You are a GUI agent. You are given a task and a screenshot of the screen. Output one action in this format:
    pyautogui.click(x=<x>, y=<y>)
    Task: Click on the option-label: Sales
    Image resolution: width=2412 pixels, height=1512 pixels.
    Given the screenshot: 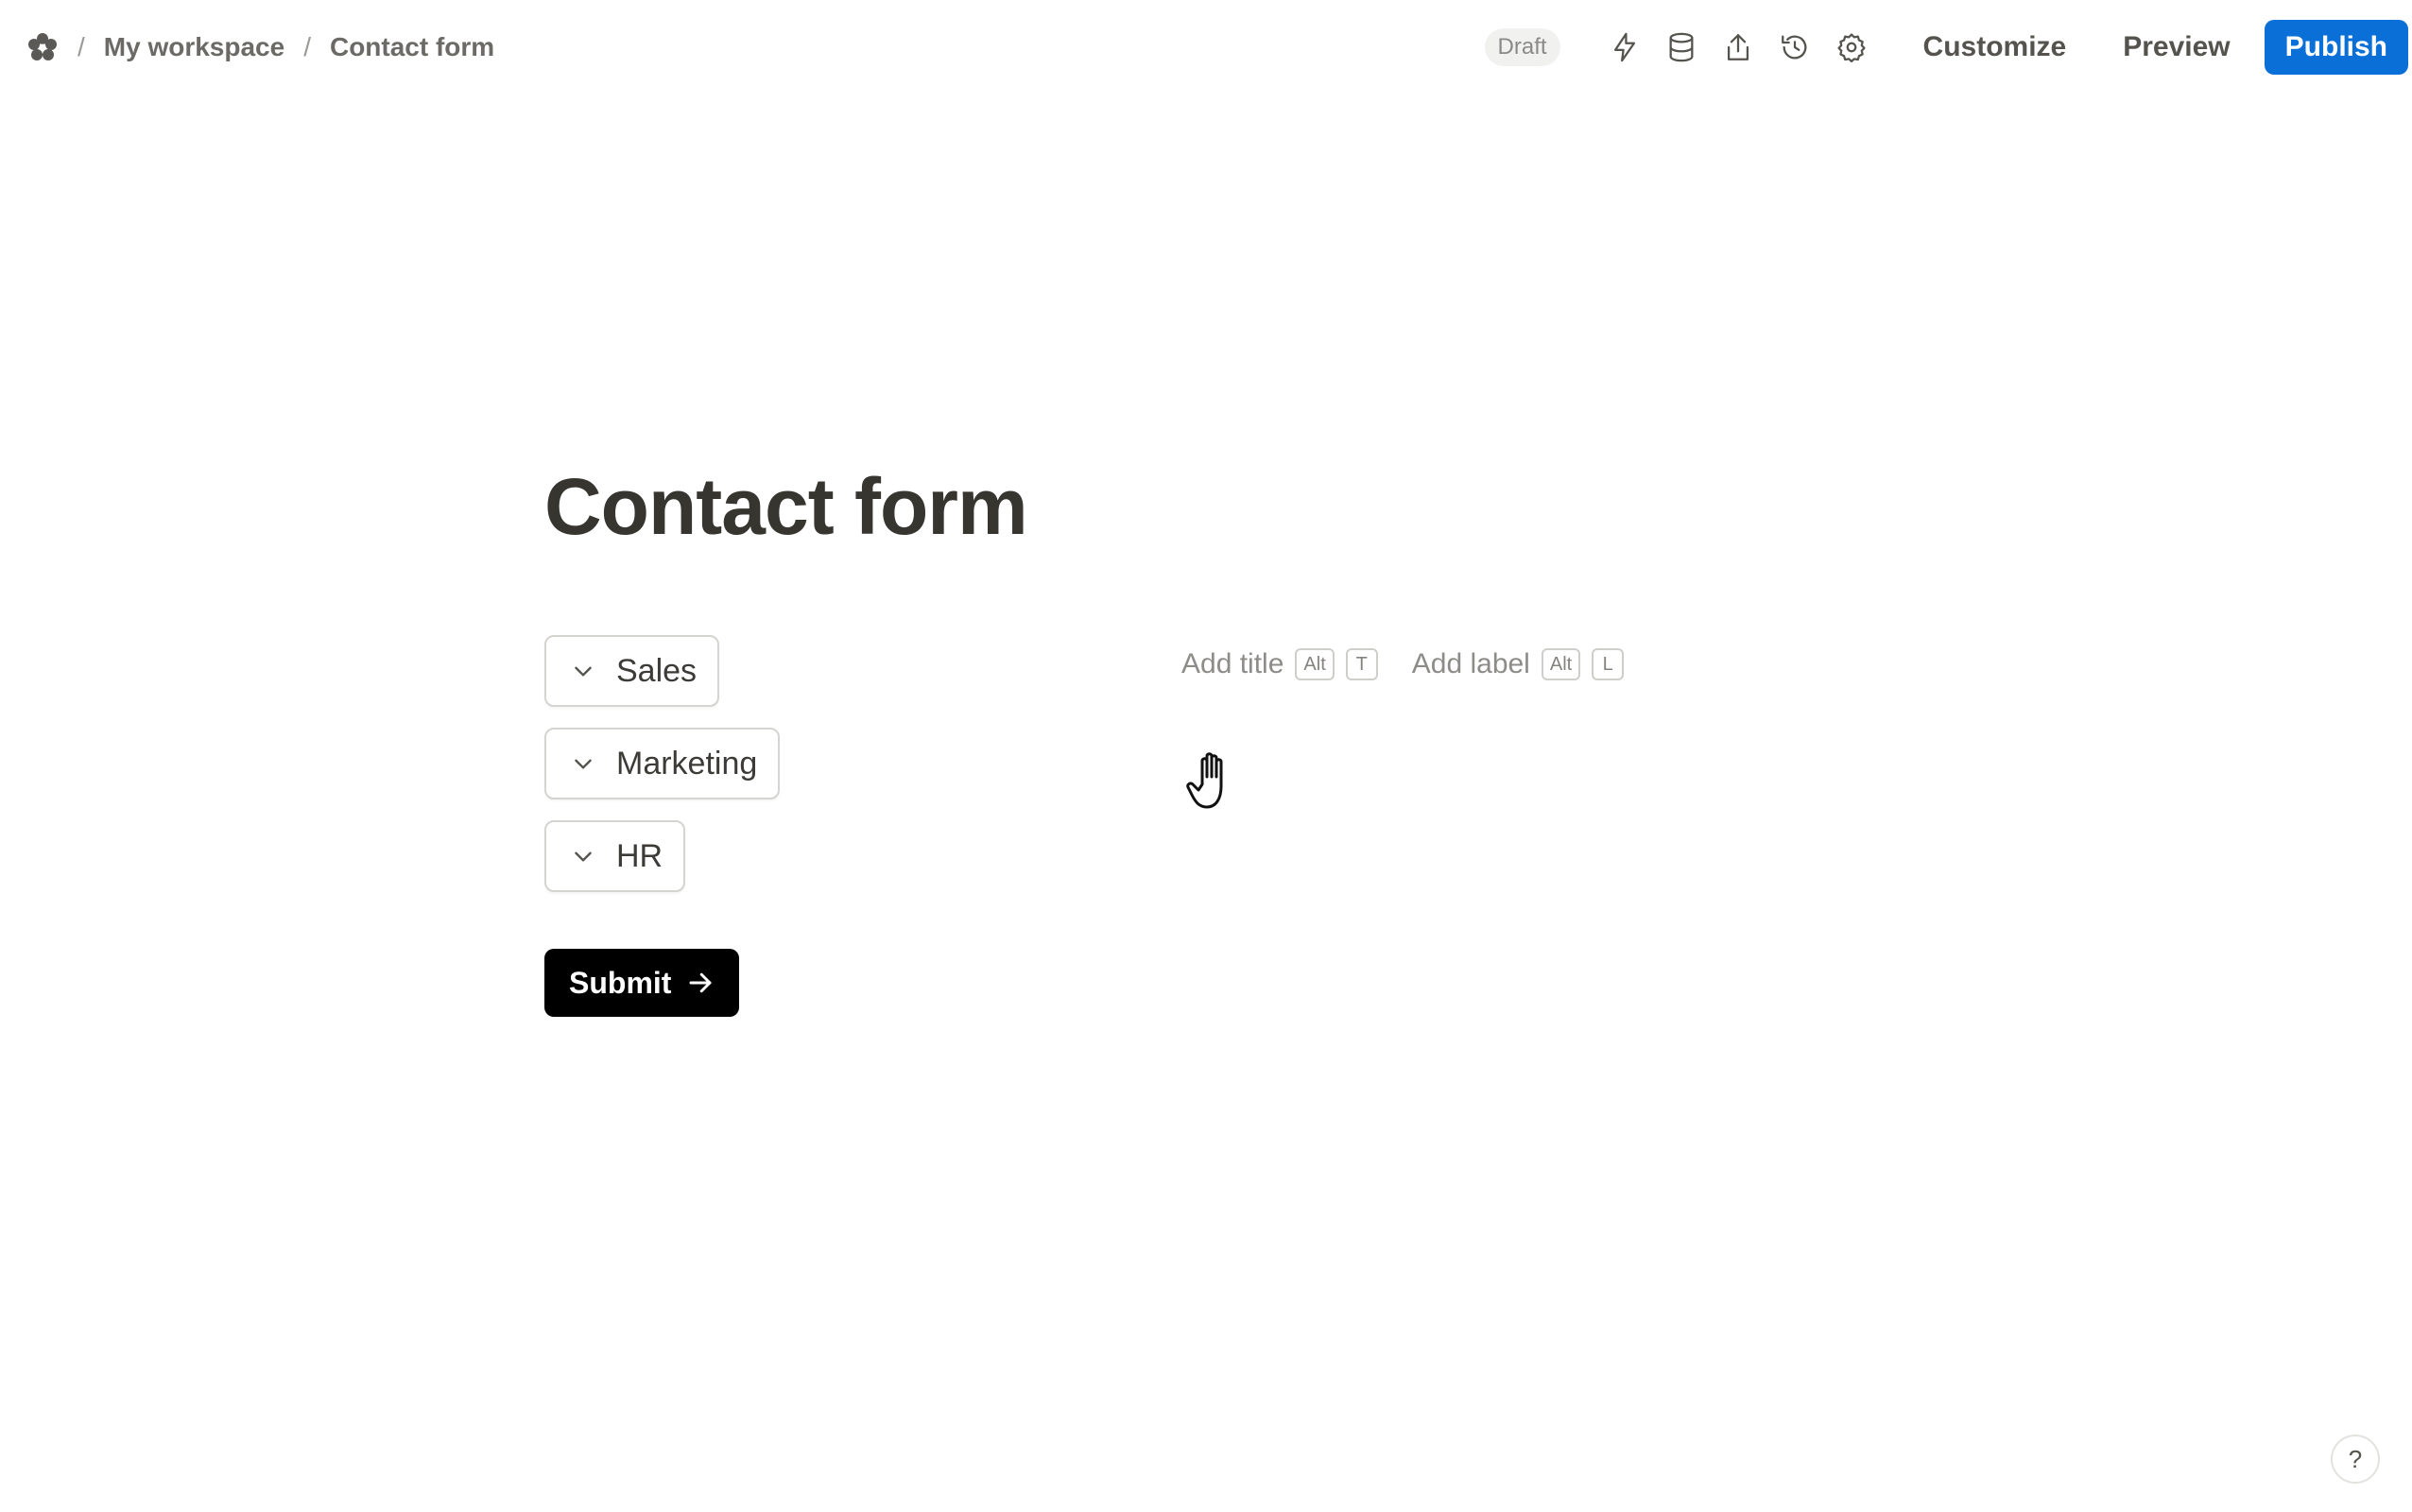 What is the action you would take?
    pyautogui.click(x=657, y=670)
    